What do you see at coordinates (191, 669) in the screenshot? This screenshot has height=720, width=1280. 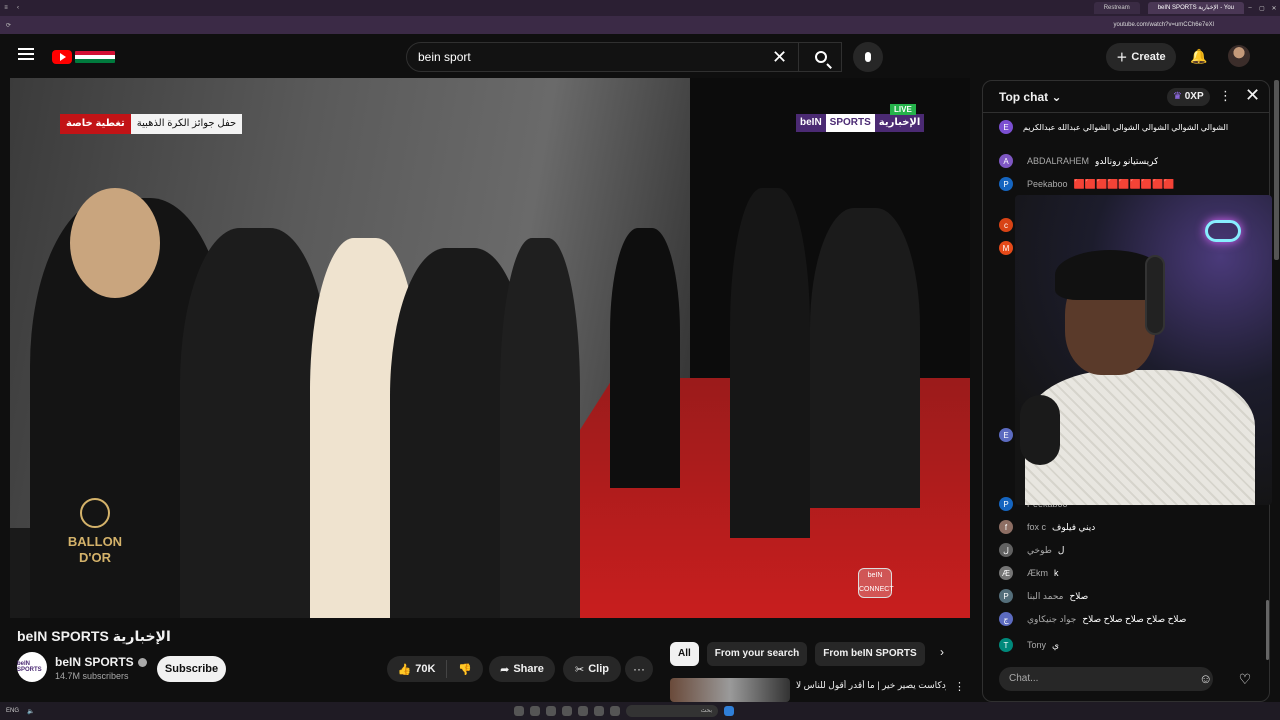 I see `subscribe-button: Subscribe` at bounding box center [191, 669].